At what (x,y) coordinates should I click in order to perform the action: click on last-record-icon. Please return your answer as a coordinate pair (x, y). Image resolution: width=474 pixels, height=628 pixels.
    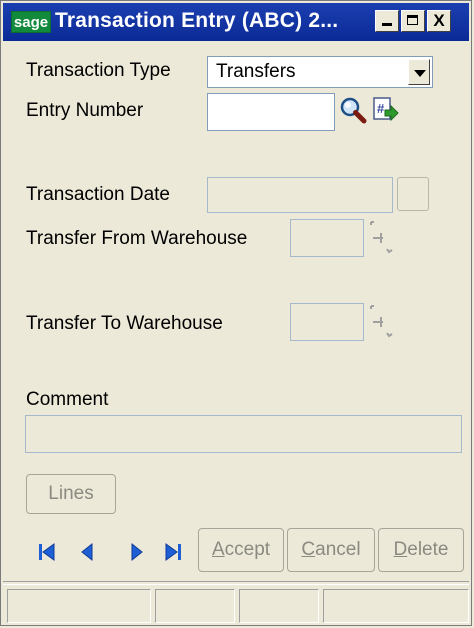
    Looking at the image, I should click on (173, 552).